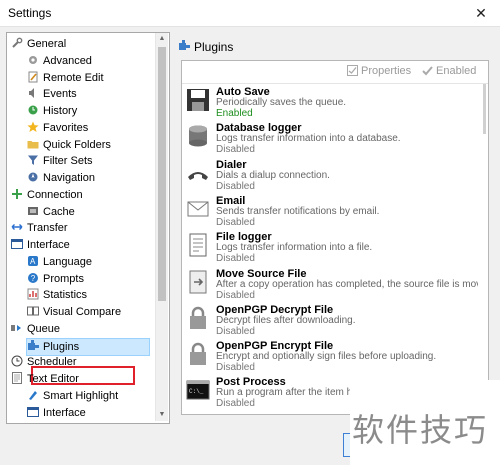 The image size is (500, 465). Describe the element at coordinates (68, 161) in the screenshot. I see `tree-item-label: Filter Sets` at that location.